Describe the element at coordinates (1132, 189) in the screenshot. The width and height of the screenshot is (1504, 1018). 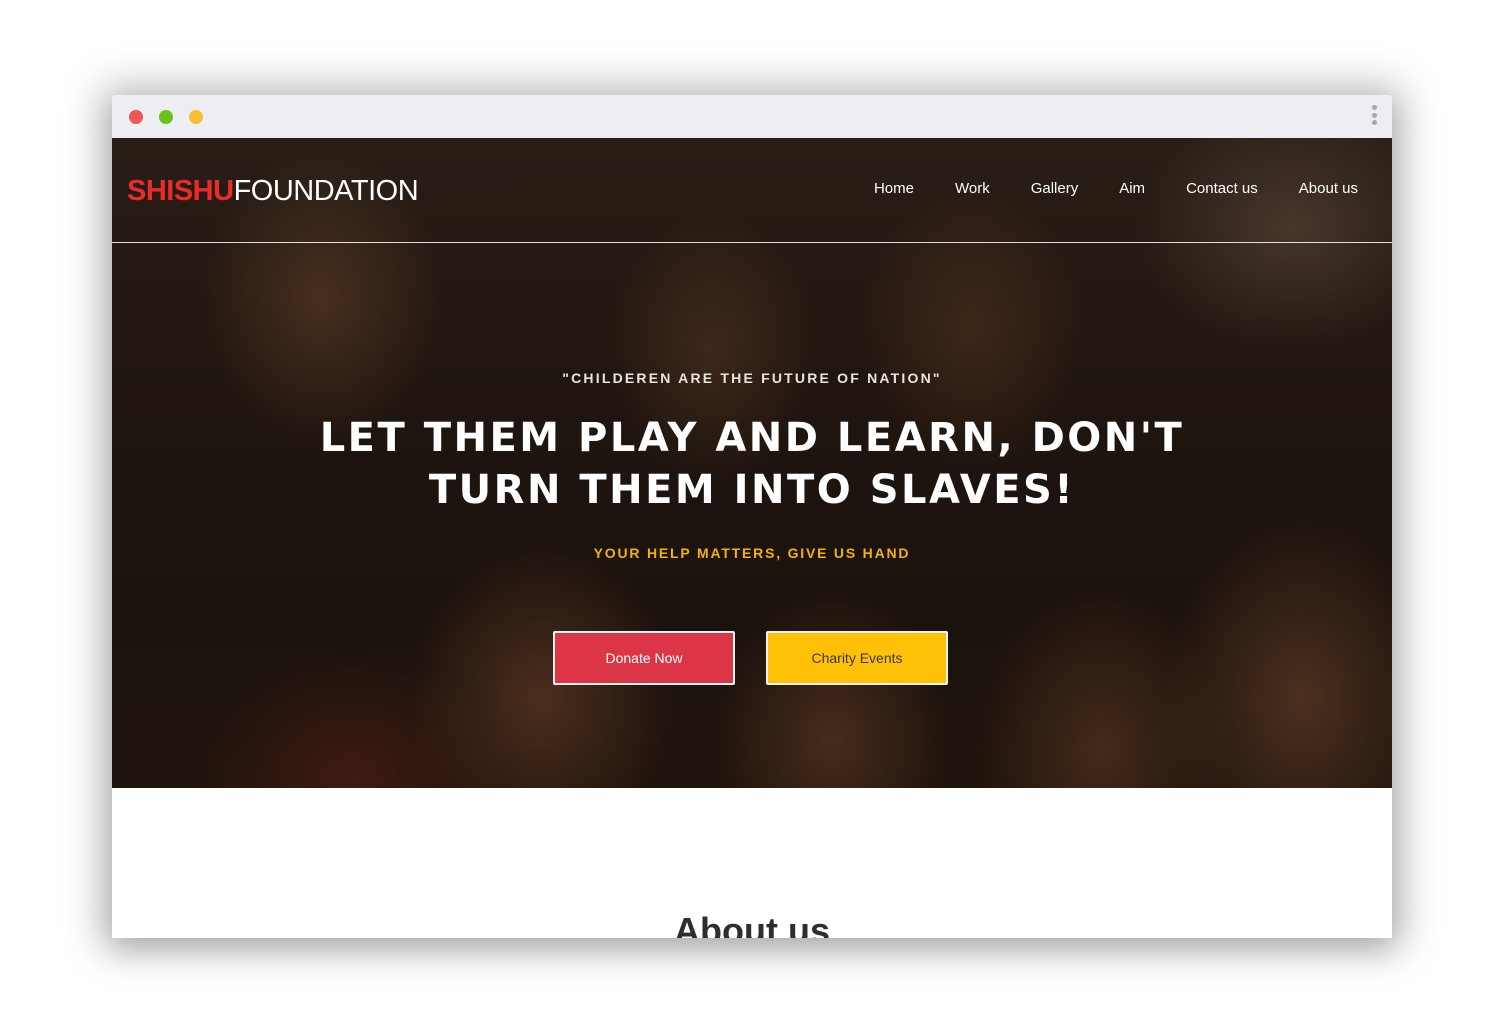
I see `nav-item-aim: Aim` at that location.